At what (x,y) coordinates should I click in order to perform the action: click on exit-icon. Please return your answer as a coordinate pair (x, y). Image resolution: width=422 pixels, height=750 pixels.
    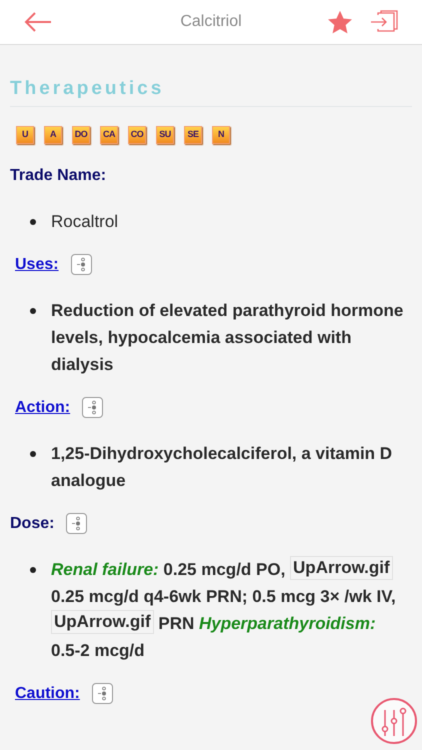
    Looking at the image, I should click on (384, 22).